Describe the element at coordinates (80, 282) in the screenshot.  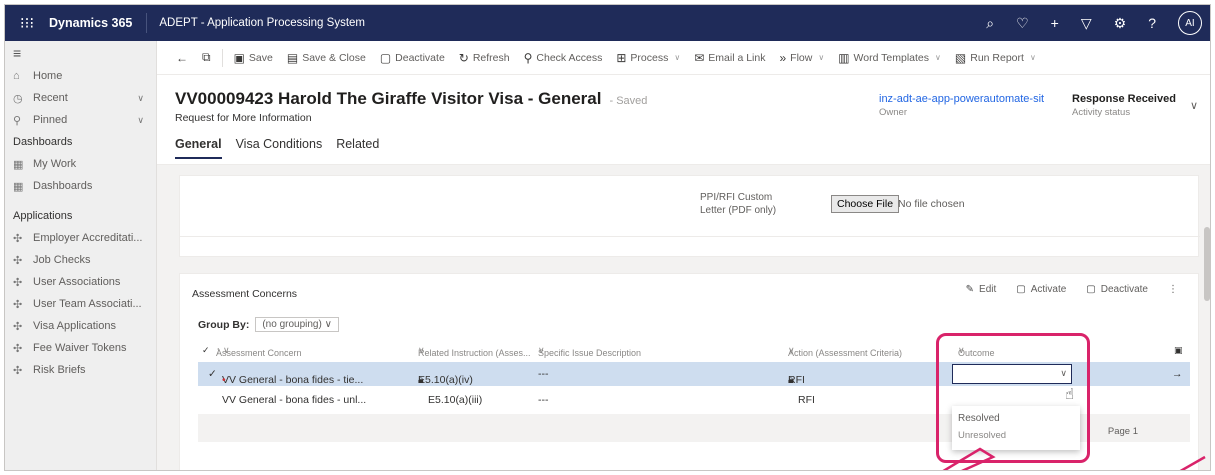
I see `nav-item-user-associations: ✣ User Associations` at that location.